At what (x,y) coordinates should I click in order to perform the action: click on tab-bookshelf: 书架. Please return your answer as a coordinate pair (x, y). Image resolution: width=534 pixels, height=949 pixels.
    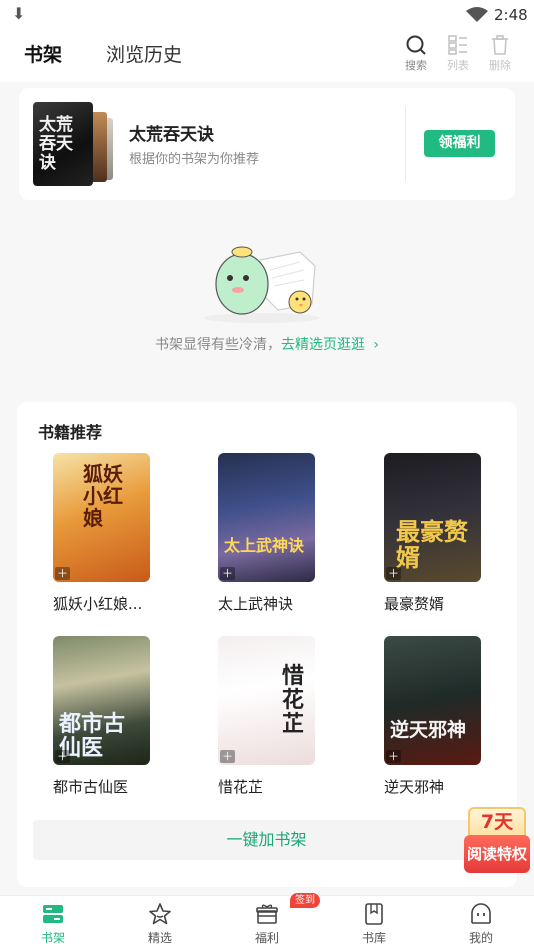
    Looking at the image, I should click on (43, 53).